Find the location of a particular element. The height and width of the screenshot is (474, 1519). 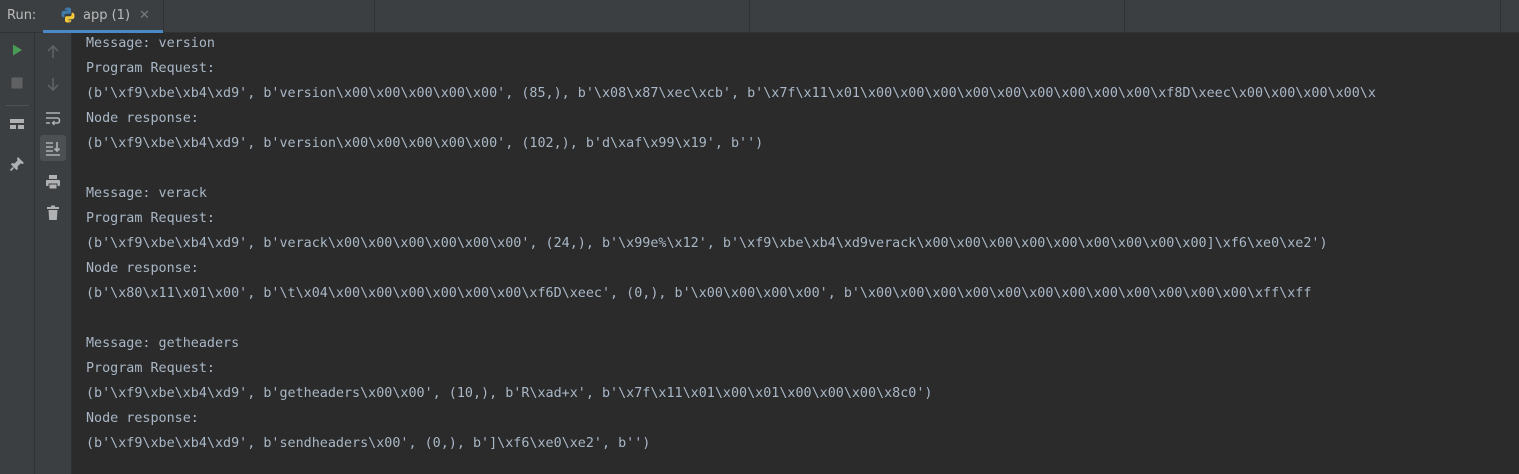

tab-app-1: app (1) ✕ is located at coordinates (103, 16).